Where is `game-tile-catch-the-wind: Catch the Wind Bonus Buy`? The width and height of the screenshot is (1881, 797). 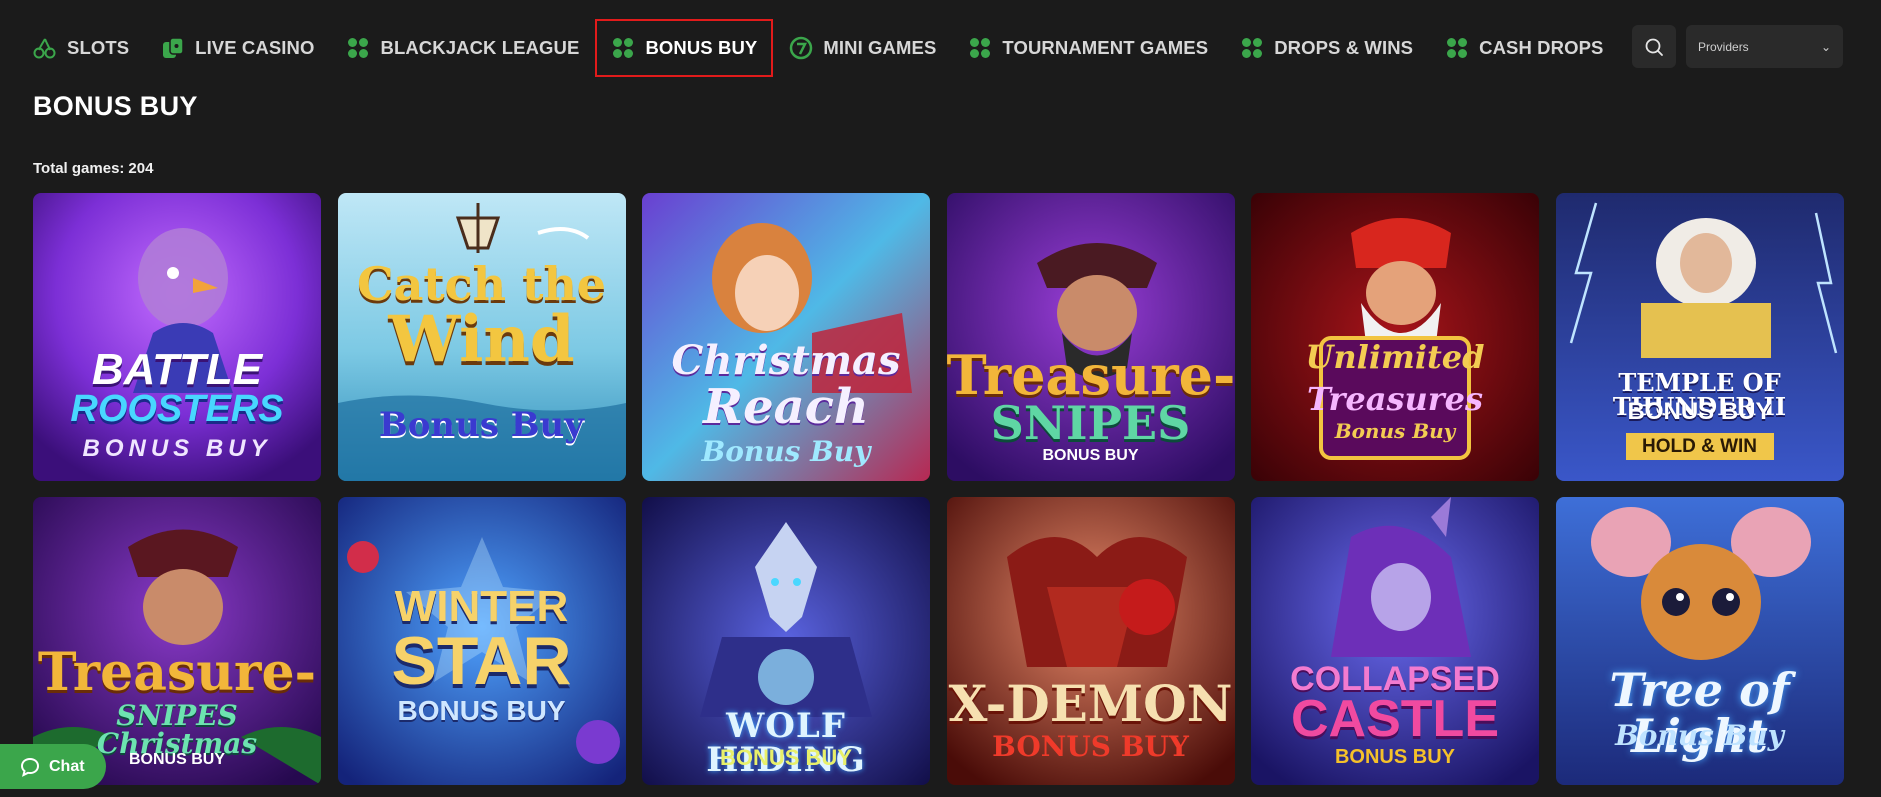 game-tile-catch-the-wind: Catch the Wind Bonus Buy is located at coordinates (481, 337).